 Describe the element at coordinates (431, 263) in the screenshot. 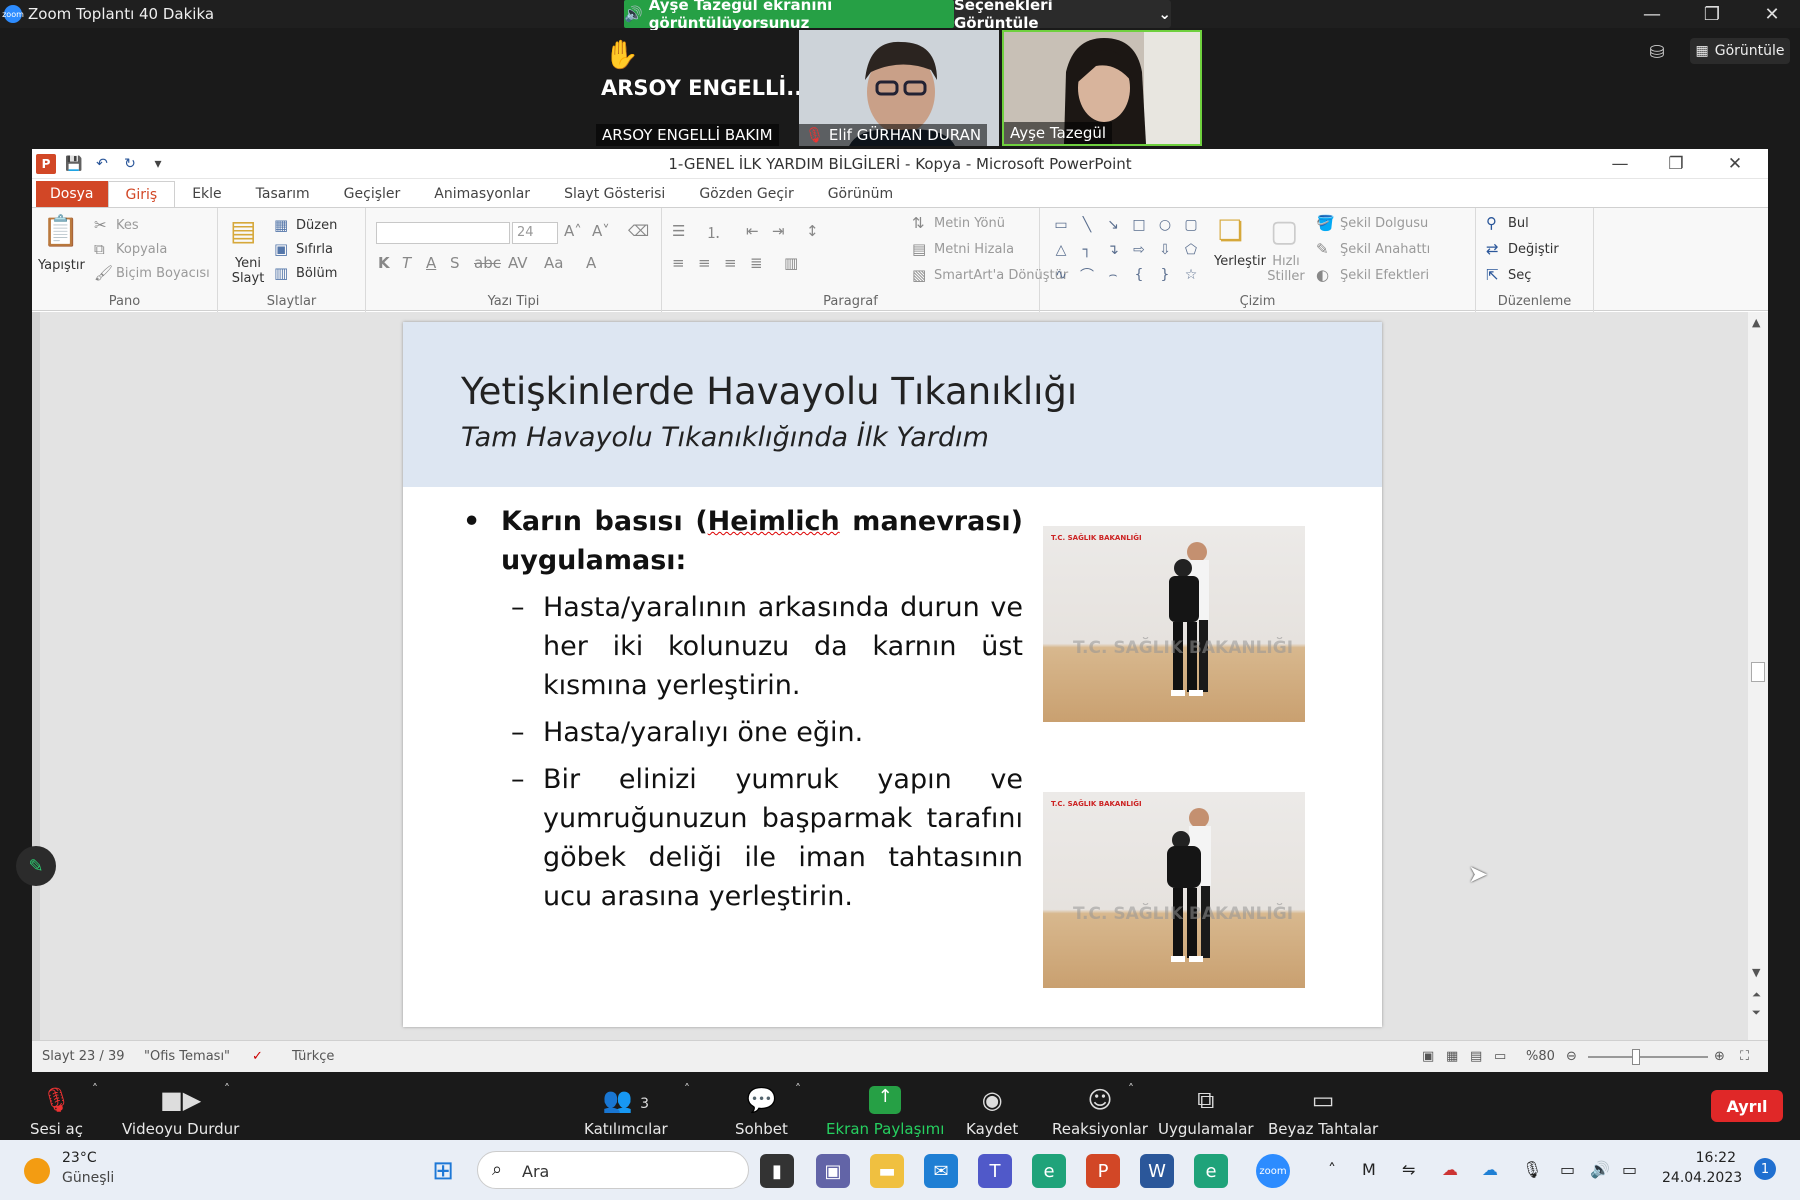

I see `underline-icon: A` at that location.